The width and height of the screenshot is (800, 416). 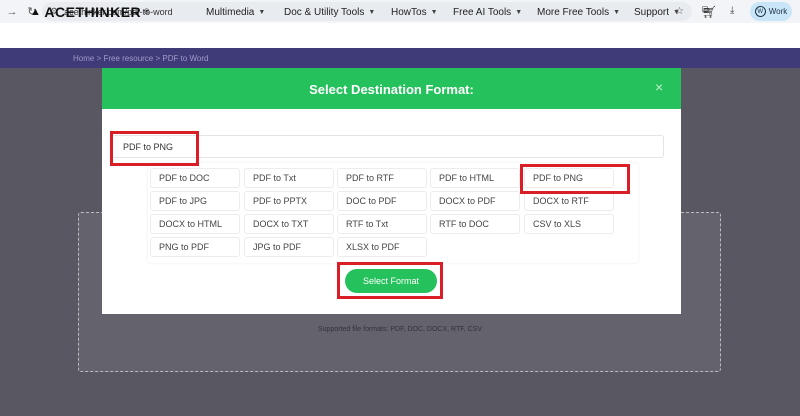 I want to click on format-option: PDF to HTML, so click(x=475, y=178).